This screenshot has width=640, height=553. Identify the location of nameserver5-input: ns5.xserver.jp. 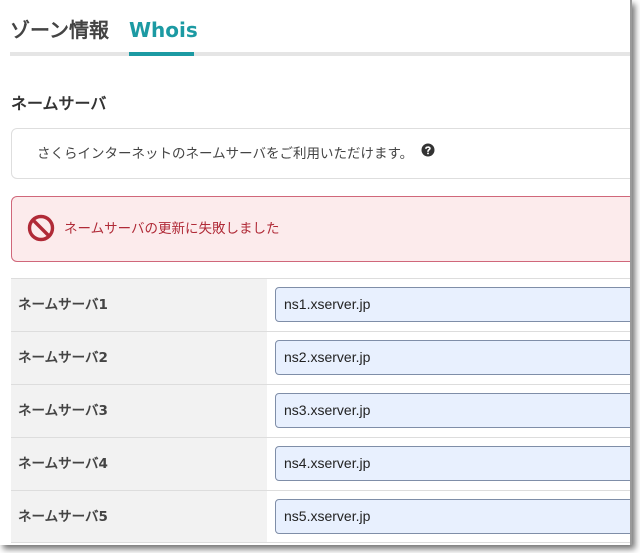
(453, 516).